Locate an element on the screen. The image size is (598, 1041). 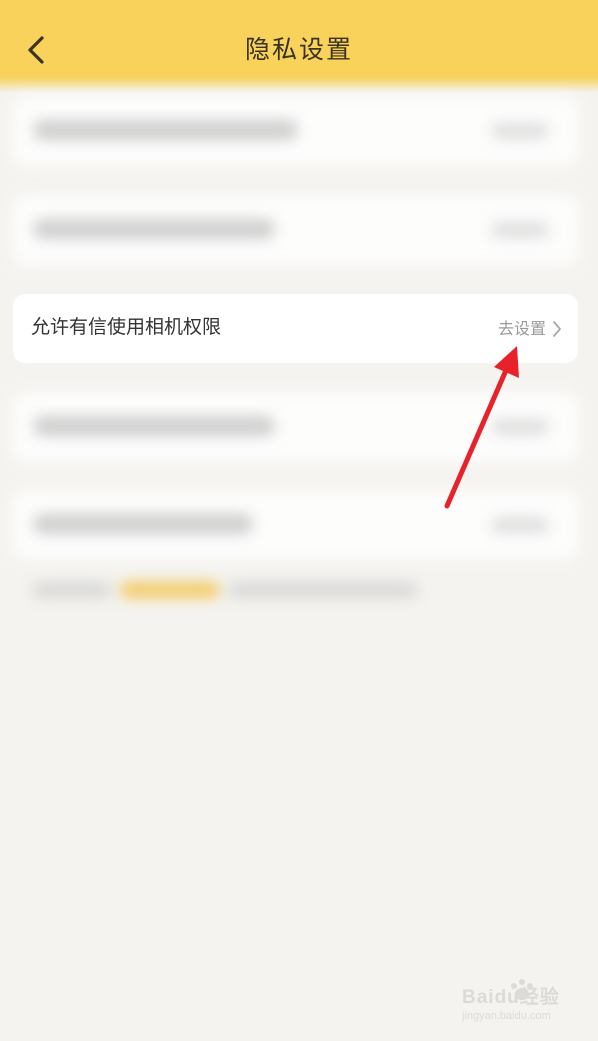
go-settings-label: 去设置 is located at coordinates (521, 328).